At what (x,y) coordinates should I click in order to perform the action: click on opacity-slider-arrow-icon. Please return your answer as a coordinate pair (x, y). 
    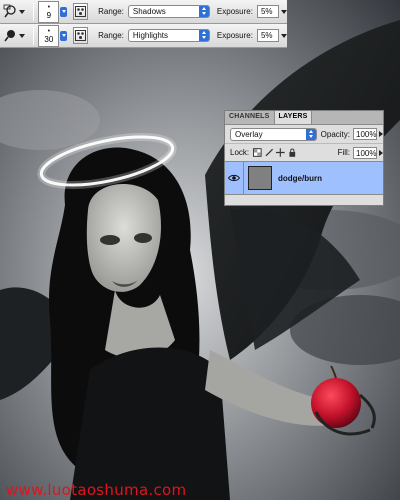
    Looking at the image, I should click on (381, 134).